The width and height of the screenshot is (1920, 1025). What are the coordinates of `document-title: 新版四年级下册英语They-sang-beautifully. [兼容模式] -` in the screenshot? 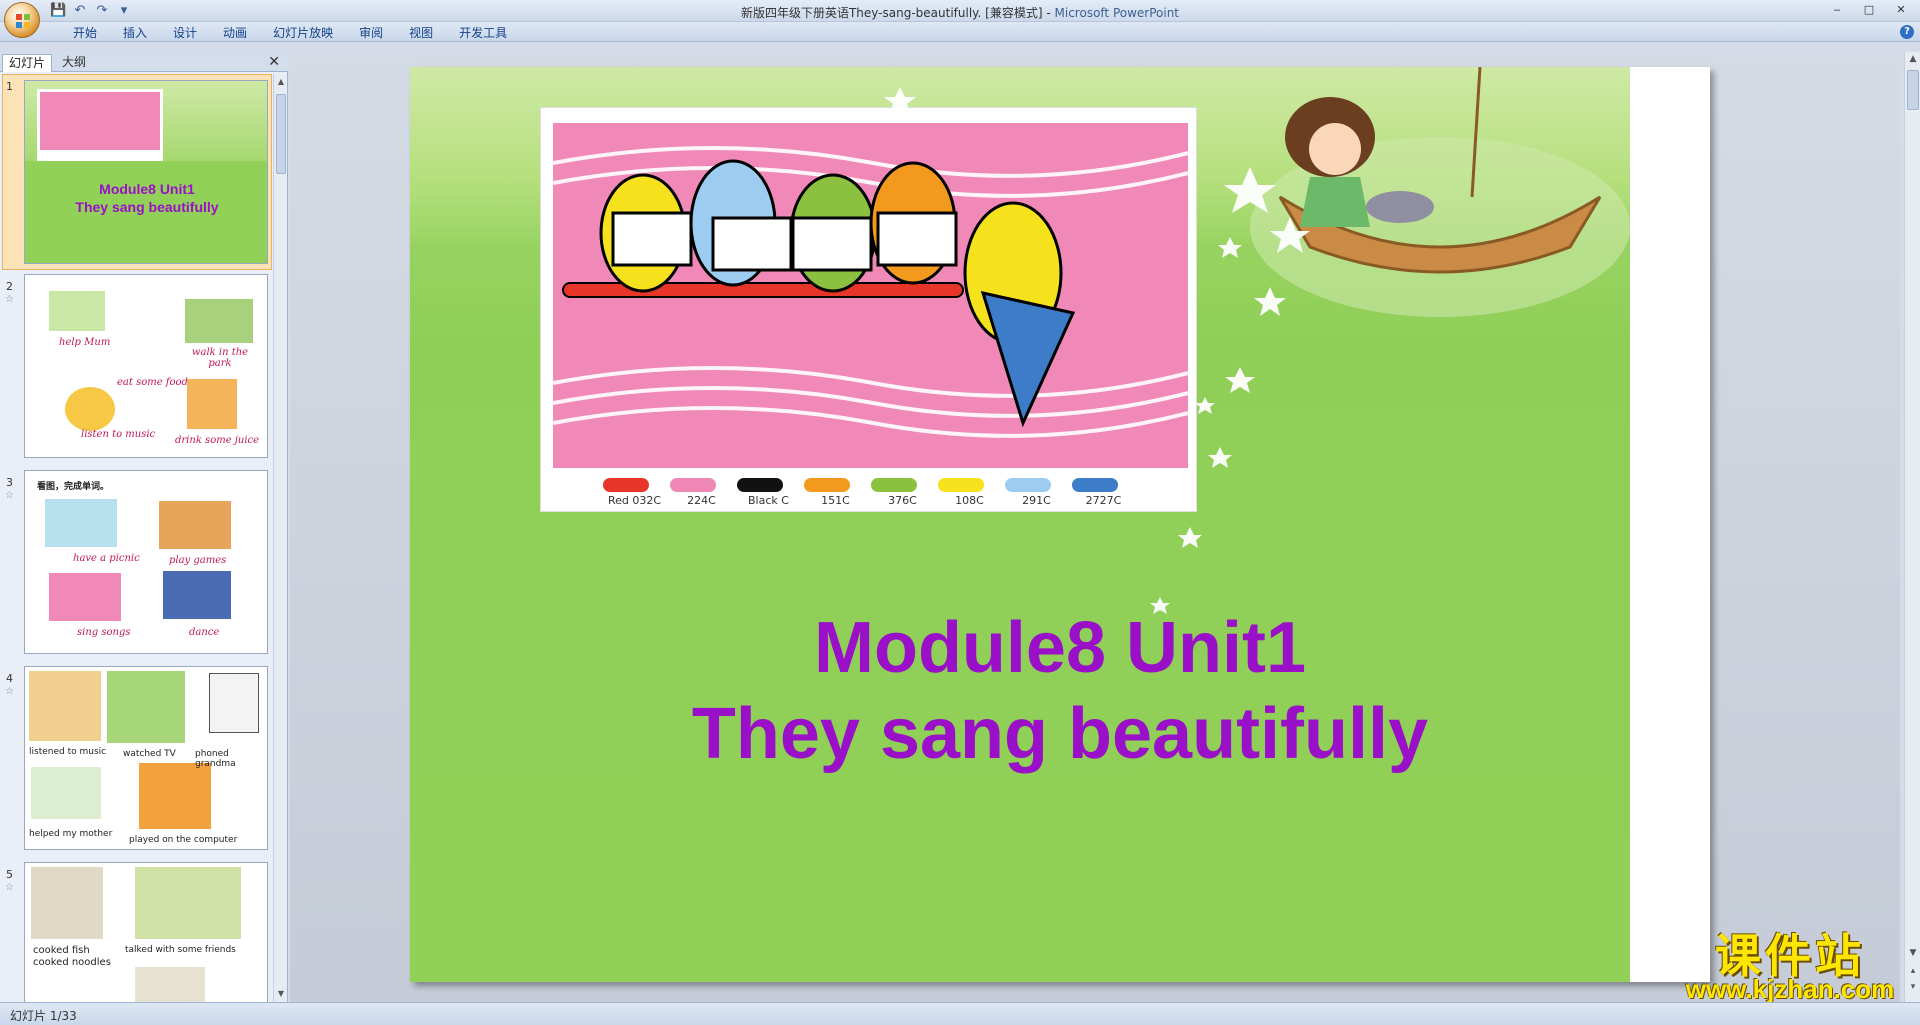 It's located at (897, 13).